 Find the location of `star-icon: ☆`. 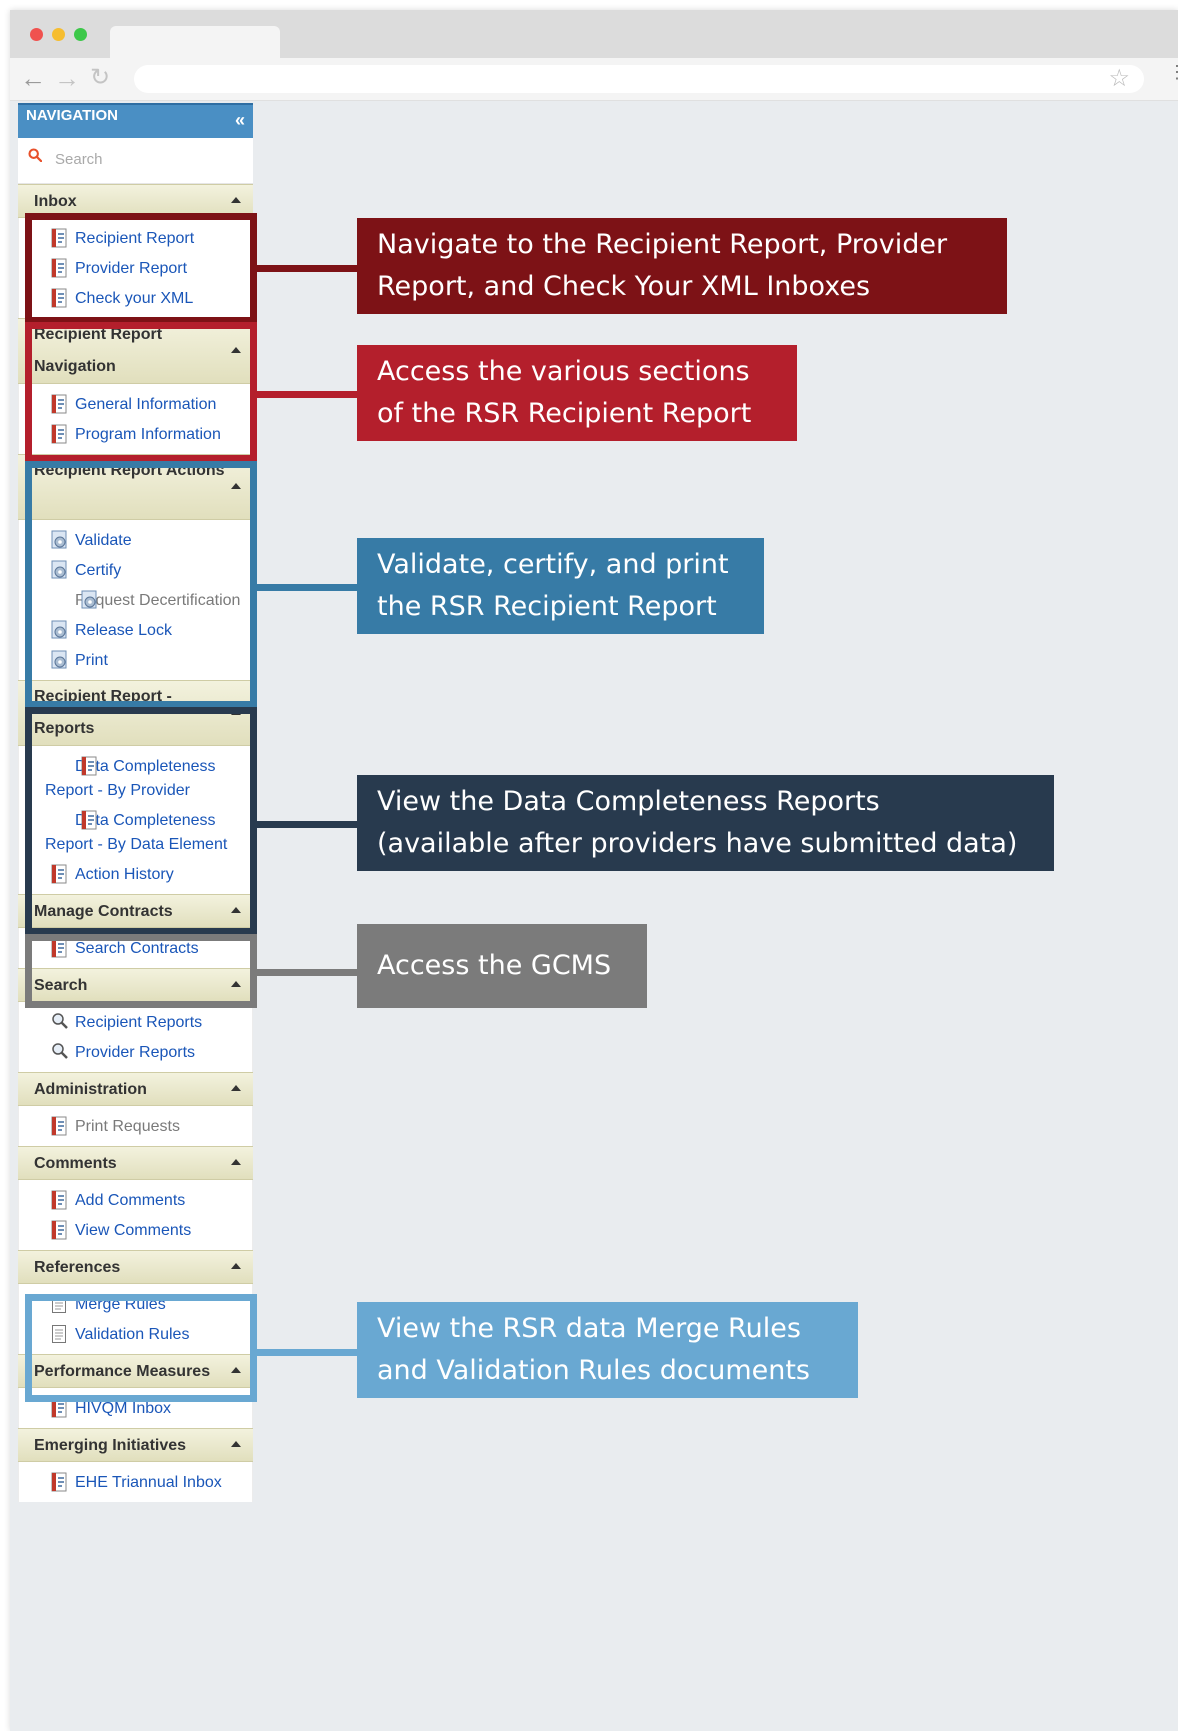

star-icon: ☆ is located at coordinates (1119, 79).